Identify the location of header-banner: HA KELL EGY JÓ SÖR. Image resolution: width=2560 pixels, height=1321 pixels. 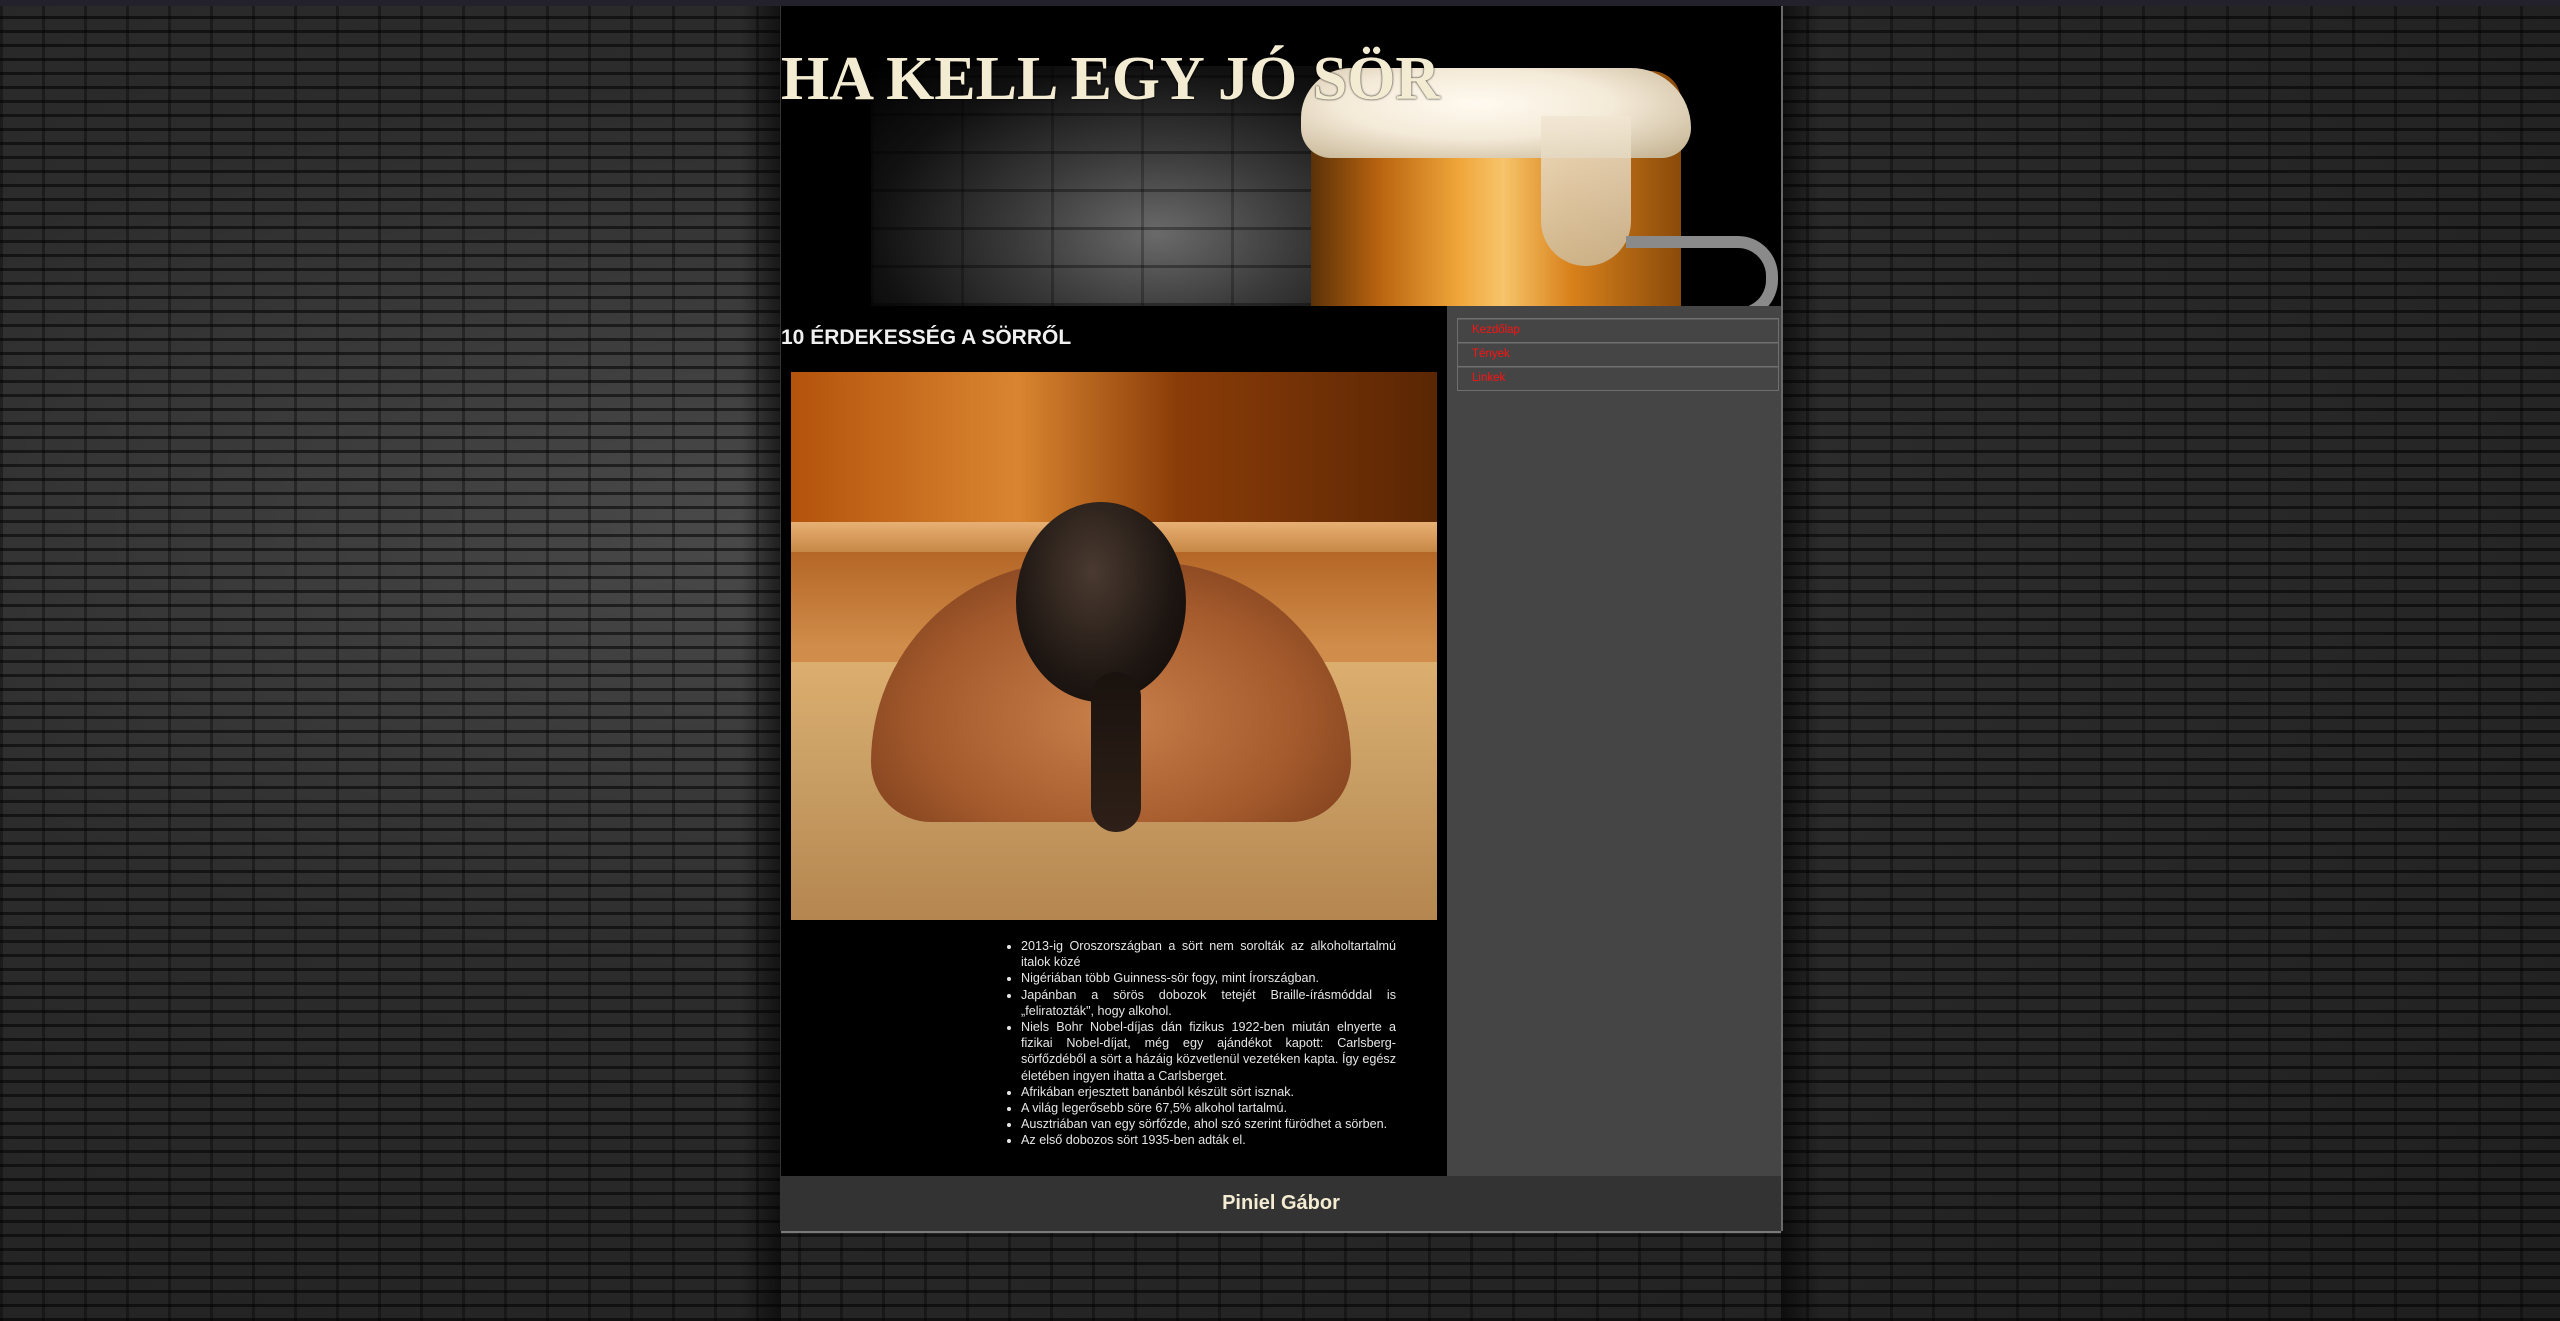
(1281, 156).